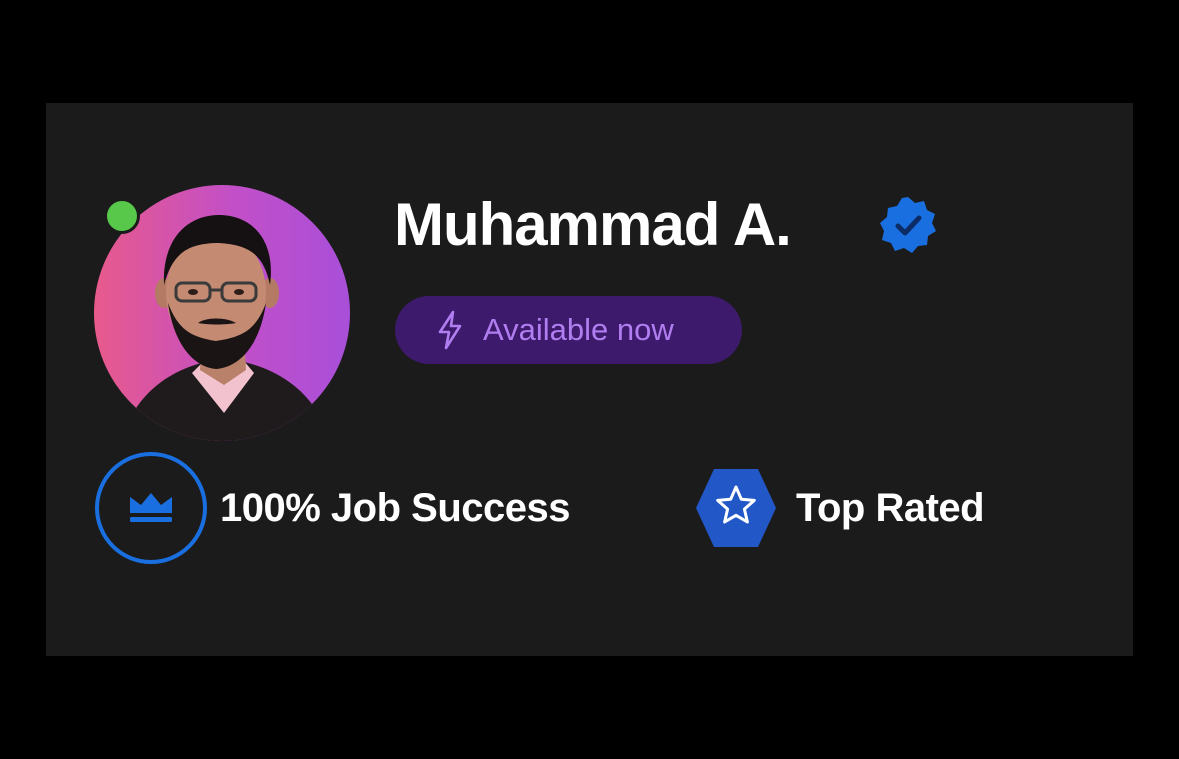 Image resolution: width=1179 pixels, height=759 pixels. What do you see at coordinates (890, 507) in the screenshot?
I see `top-rated-label: Top Rated` at bounding box center [890, 507].